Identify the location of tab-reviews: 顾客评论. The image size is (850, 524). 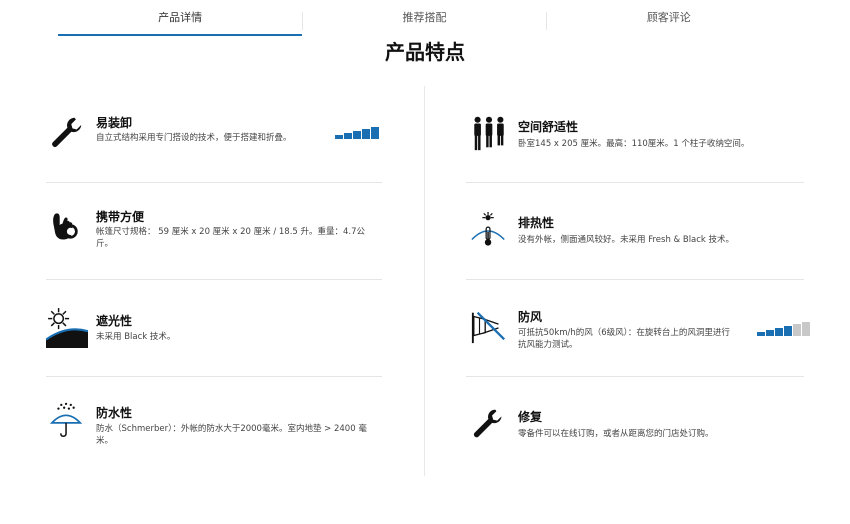
(669, 21).